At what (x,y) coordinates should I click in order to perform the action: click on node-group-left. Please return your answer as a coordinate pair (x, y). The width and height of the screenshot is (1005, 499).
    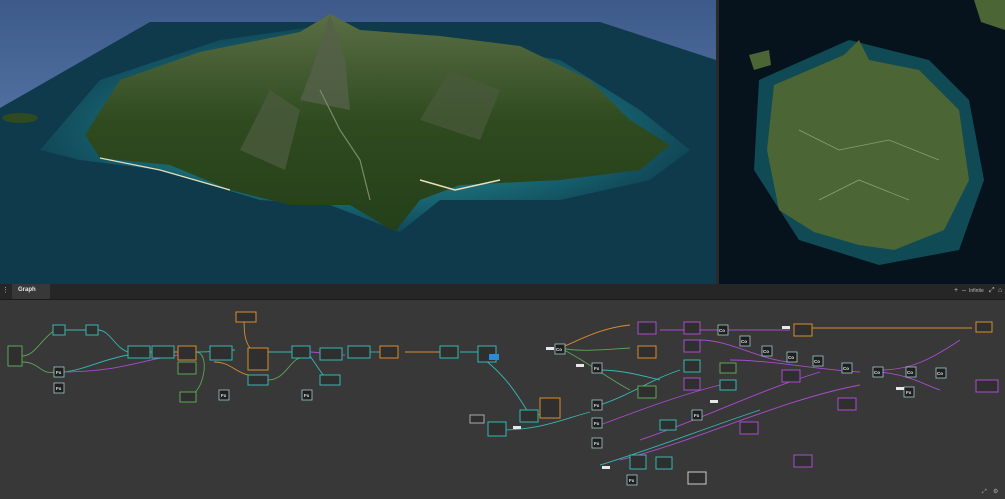
    Looking at the image, I should click on (273, 374).